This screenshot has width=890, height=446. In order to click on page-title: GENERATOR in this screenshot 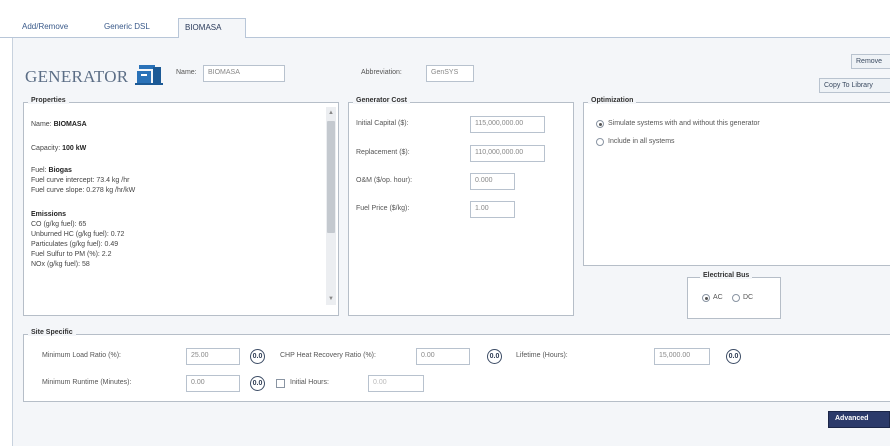, I will do `click(77, 76)`.